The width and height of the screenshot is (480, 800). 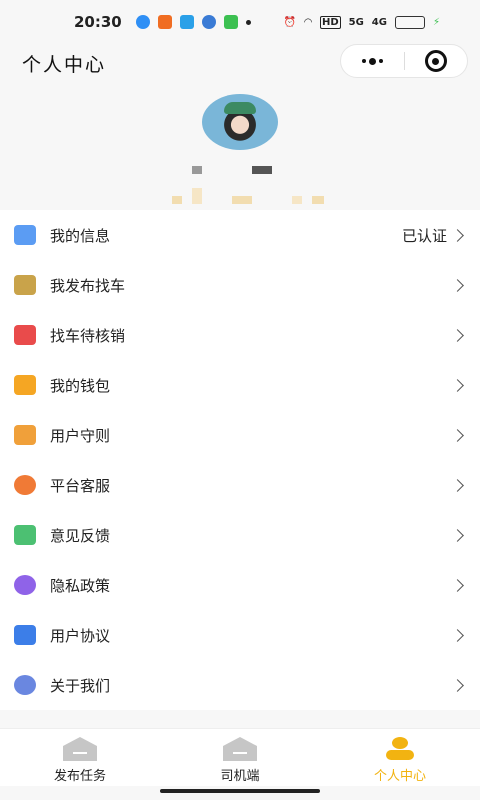 I want to click on target-icon, so click(x=435, y=61).